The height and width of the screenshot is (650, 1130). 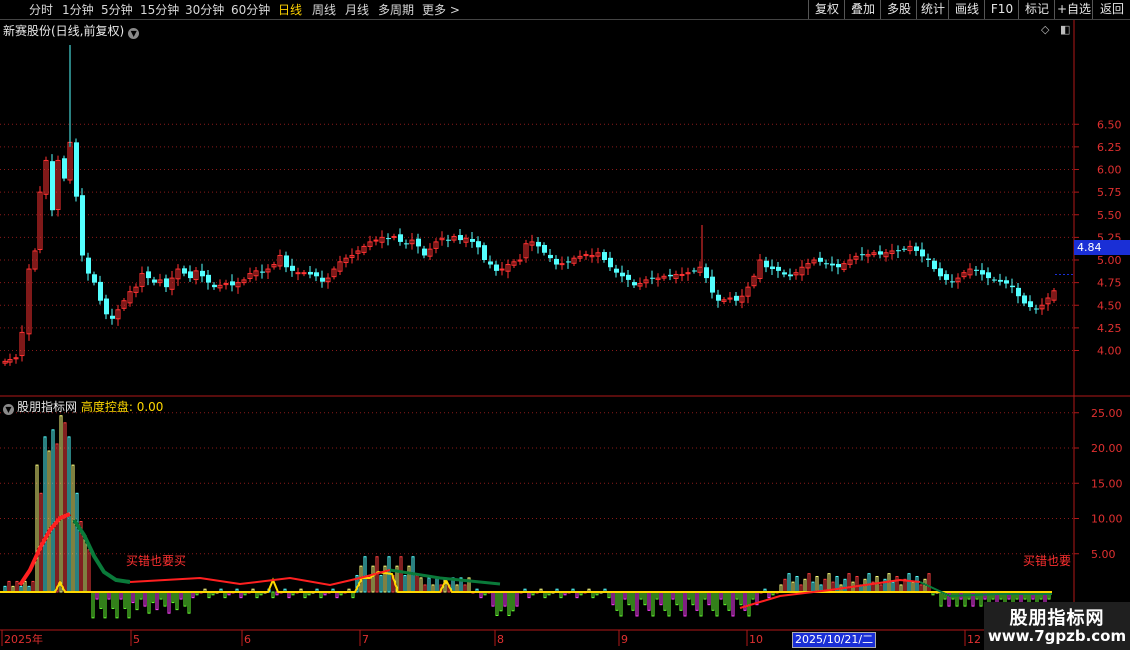 What do you see at coordinates (1109, 215) in the screenshot?
I see `price-tick-label: 5.50` at bounding box center [1109, 215].